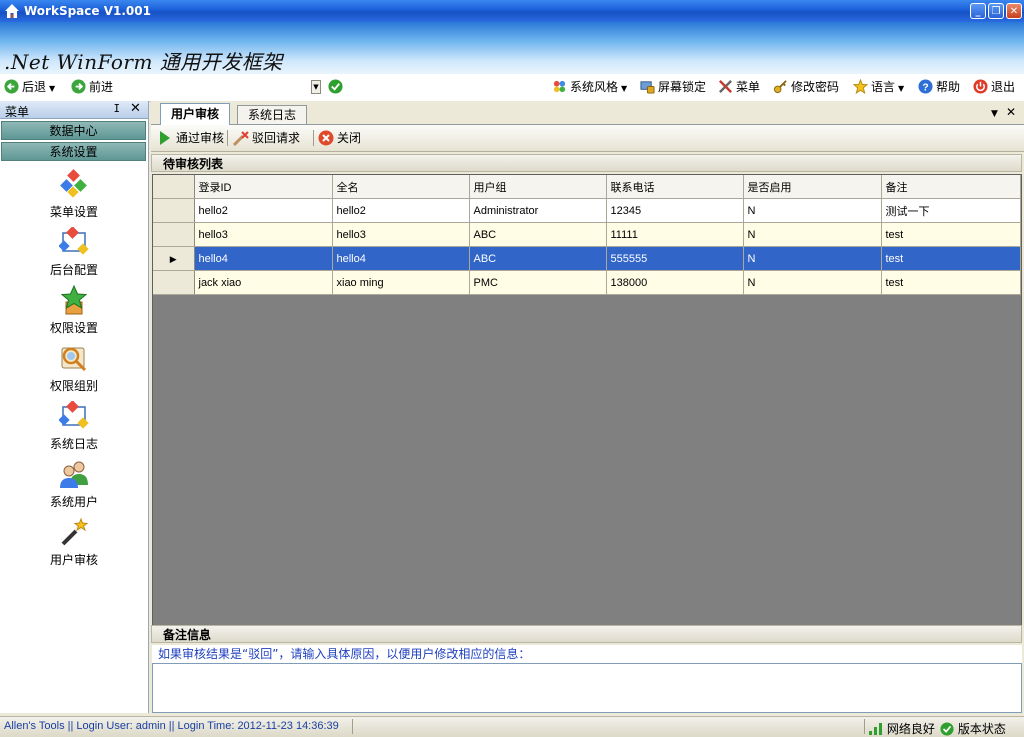 This screenshot has height=737, width=1024. What do you see at coordinates (538, 282) in the screenshot?
I see `cell-user-group: PMC` at bounding box center [538, 282].